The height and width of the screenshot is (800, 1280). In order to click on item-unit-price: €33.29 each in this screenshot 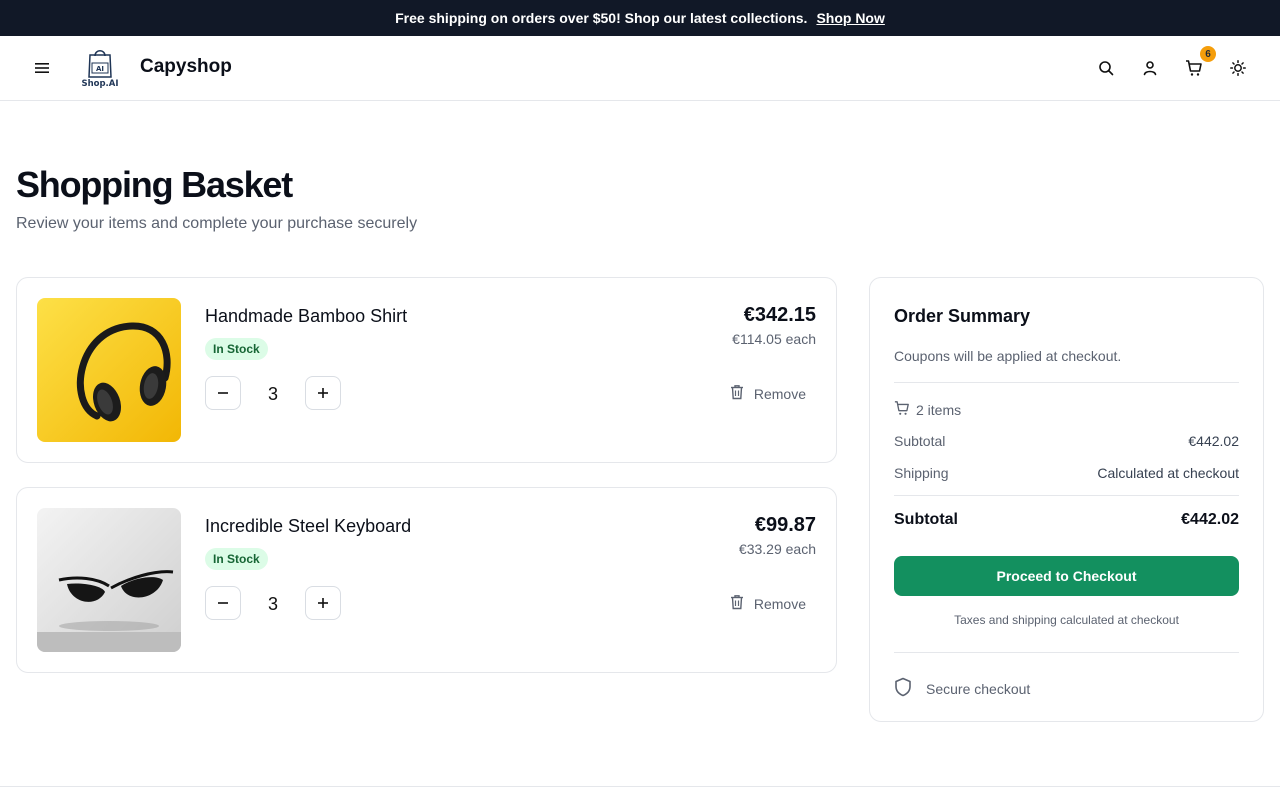, I will do `click(777, 549)`.